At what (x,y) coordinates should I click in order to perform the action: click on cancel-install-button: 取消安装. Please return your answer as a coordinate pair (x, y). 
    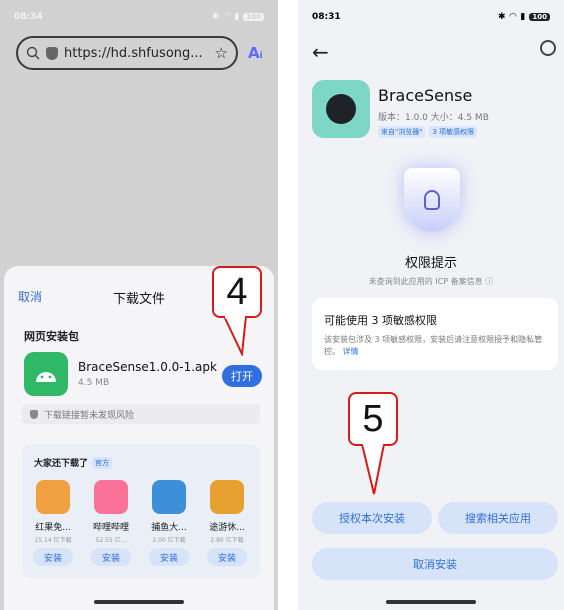
    Looking at the image, I should click on (435, 564).